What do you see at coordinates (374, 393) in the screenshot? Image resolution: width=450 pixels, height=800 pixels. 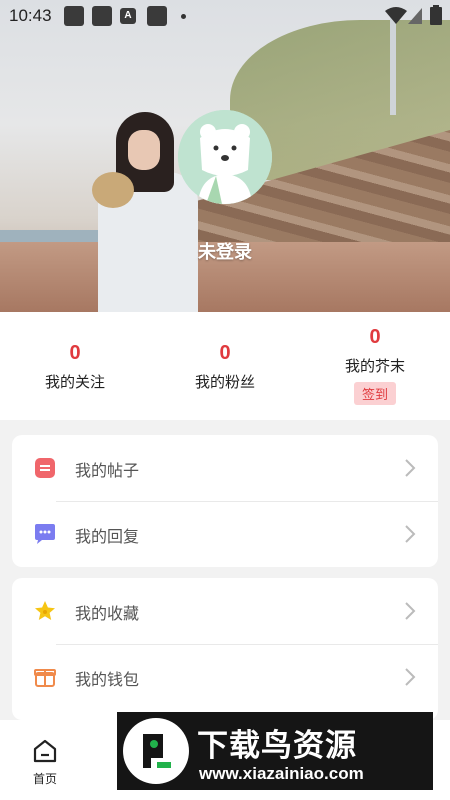 I see `signin-button: 签到` at bounding box center [374, 393].